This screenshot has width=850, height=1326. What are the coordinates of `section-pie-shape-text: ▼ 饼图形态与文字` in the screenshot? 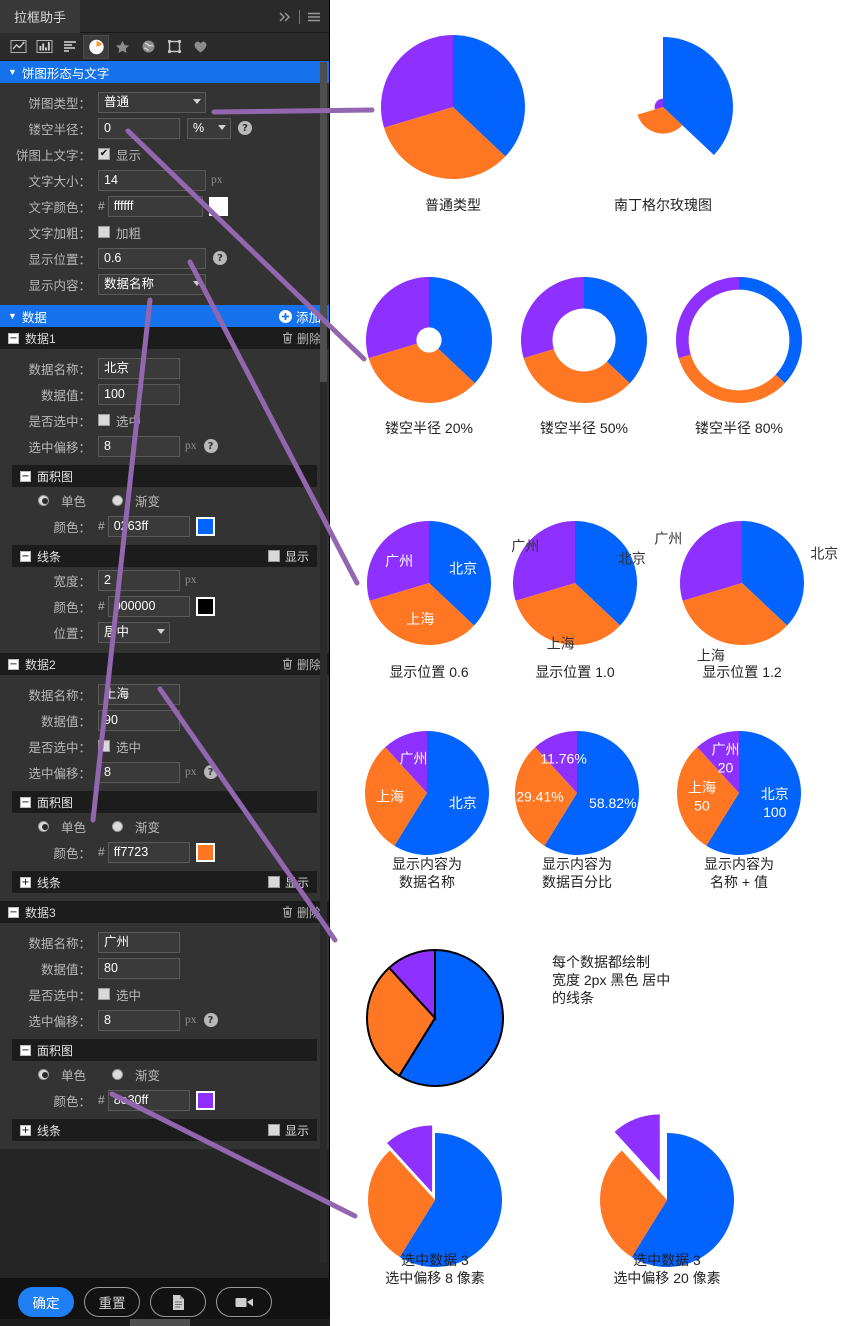 It's located at (164, 72).